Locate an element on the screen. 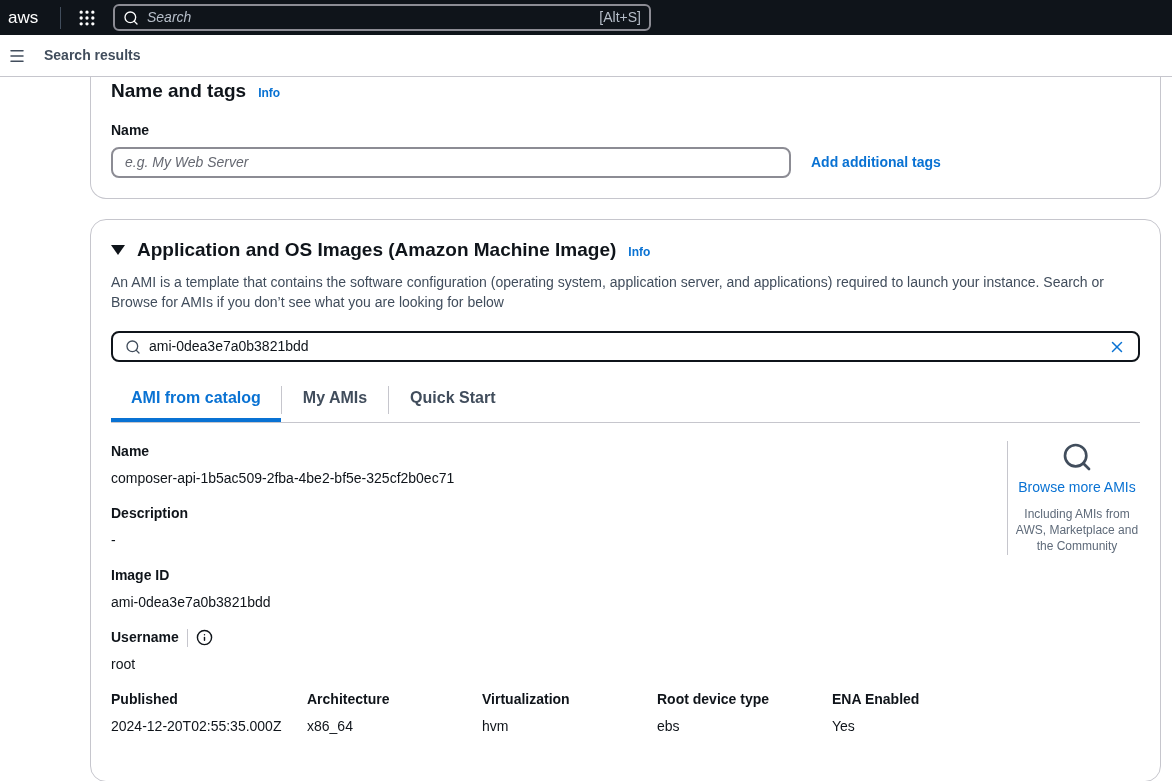 This screenshot has height=781, width=1172. attribute-value: 2024-12-20T02:55:35.000Z is located at coordinates (197, 726).